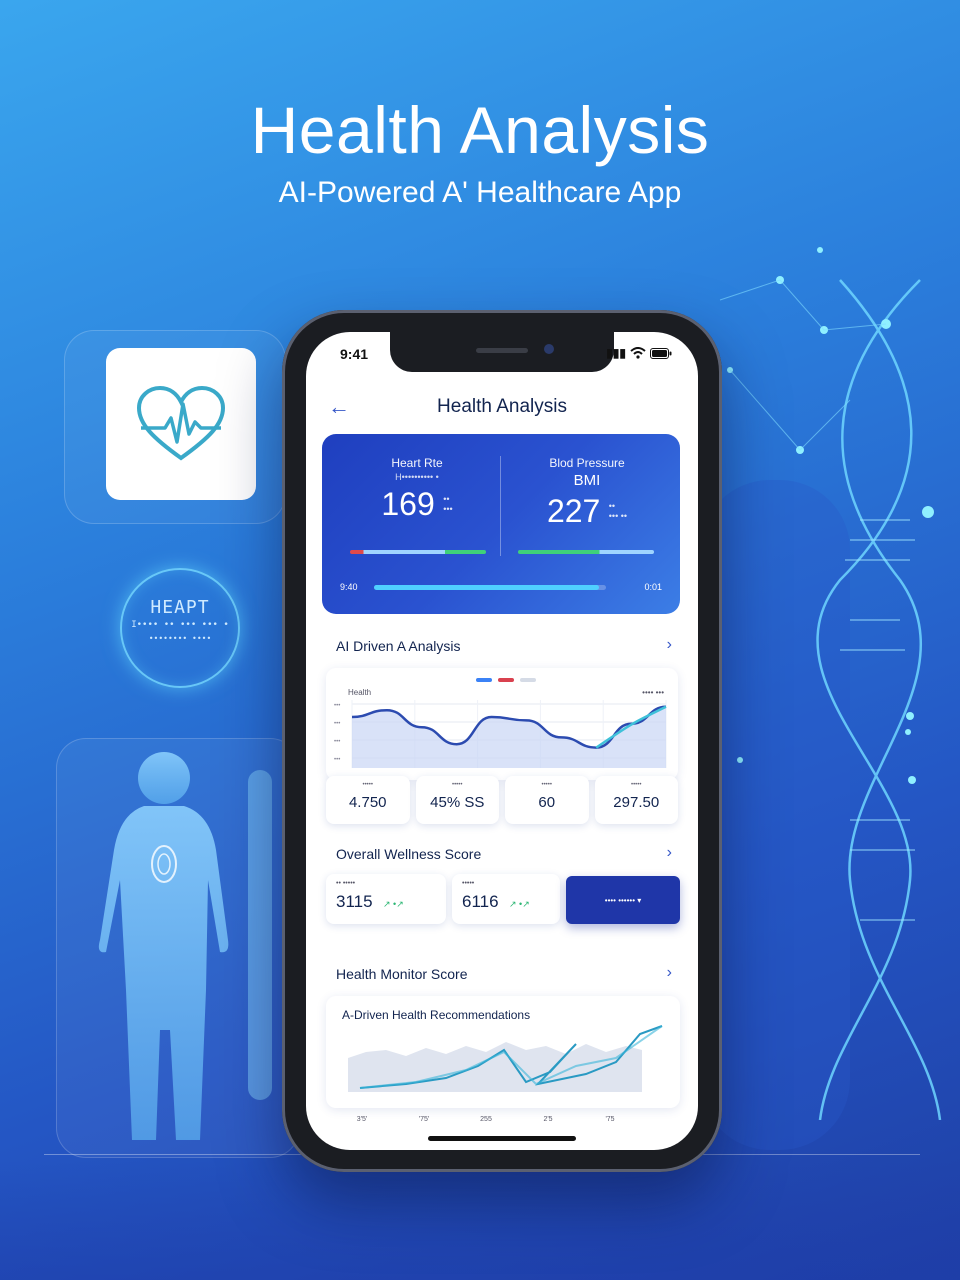 The image size is (960, 1280). I want to click on screen-title: Health Analysis, so click(502, 406).